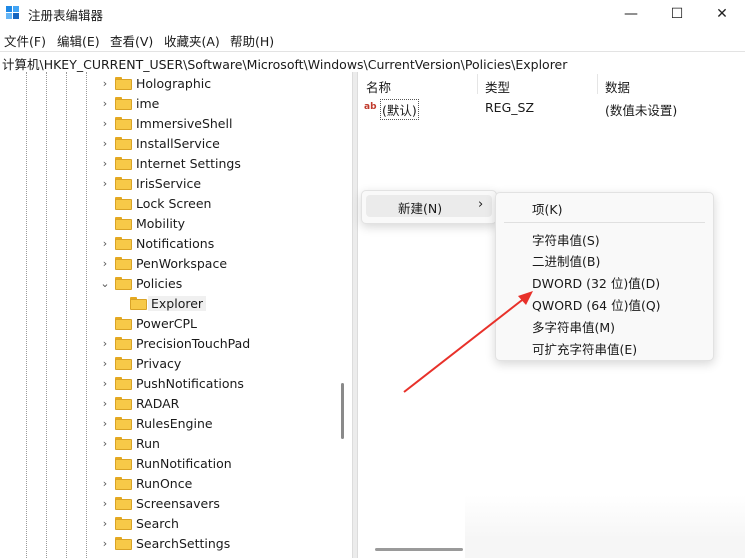  I want to click on tree-node: › RADAR, so click(170, 404).